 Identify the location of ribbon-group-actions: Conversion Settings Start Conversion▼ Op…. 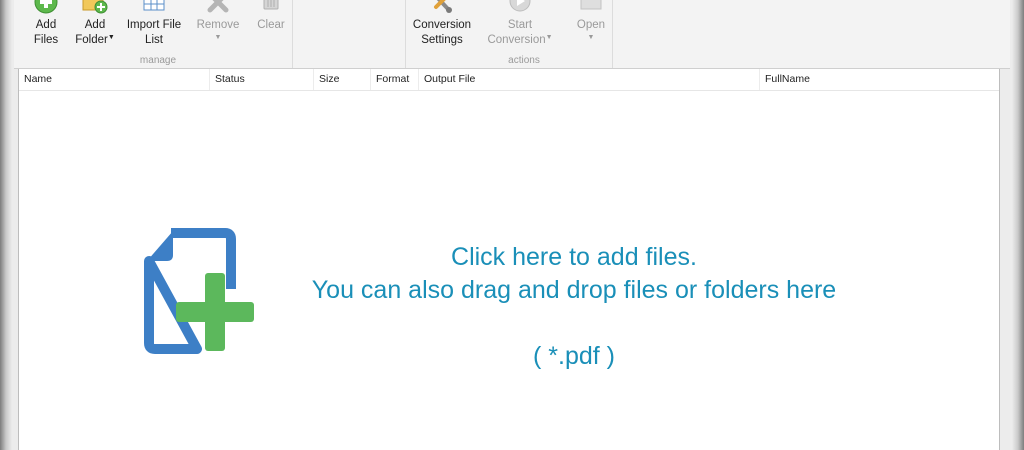
(510, 34).